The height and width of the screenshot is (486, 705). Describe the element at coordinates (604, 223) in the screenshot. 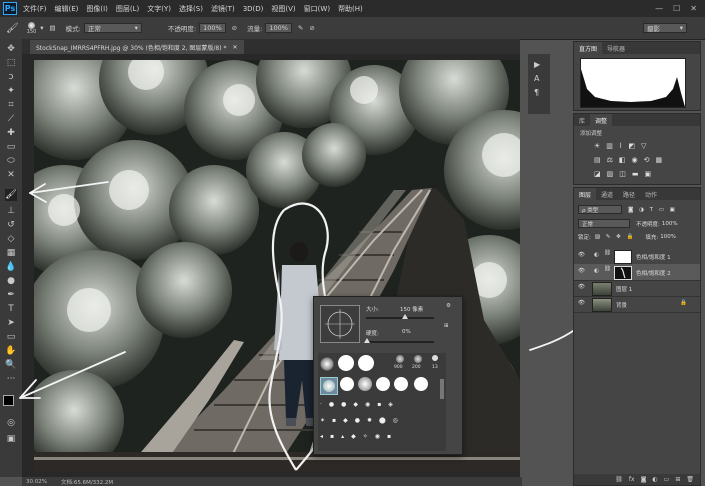

I see `blend-mode-select: 正常` at that location.